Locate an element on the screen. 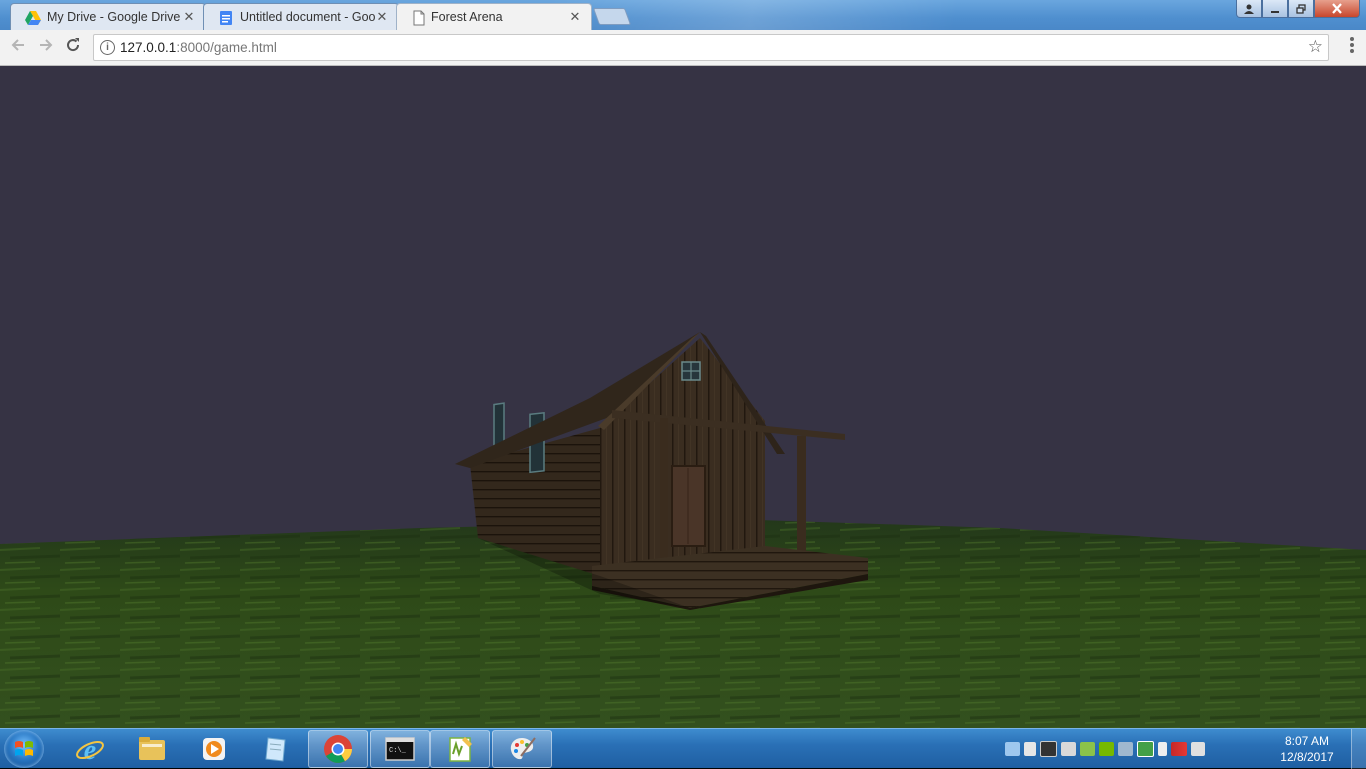 Image resolution: width=1366 pixels, height=769 pixels. clock-time: 8:07 AM is located at coordinates (1307, 741).